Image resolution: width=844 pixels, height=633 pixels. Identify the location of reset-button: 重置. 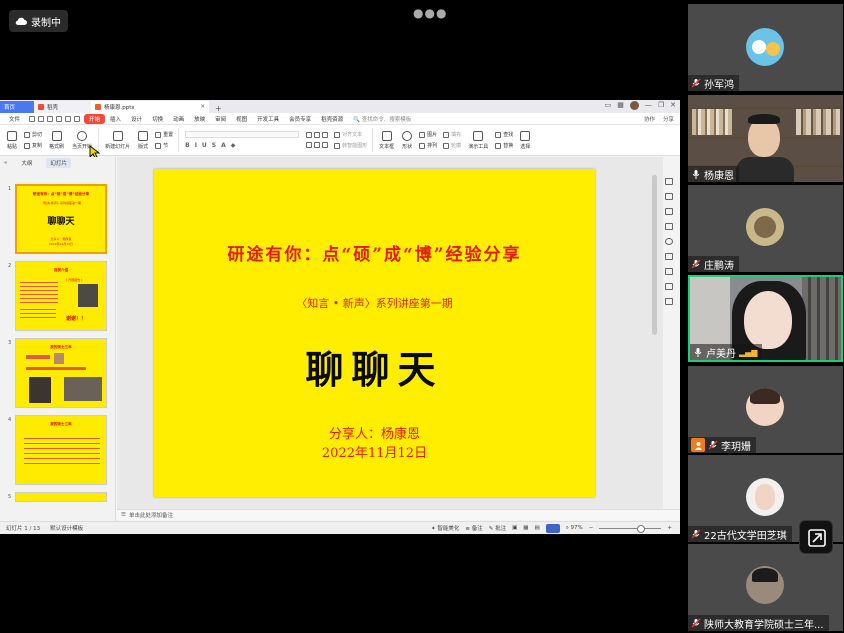
(164, 134).